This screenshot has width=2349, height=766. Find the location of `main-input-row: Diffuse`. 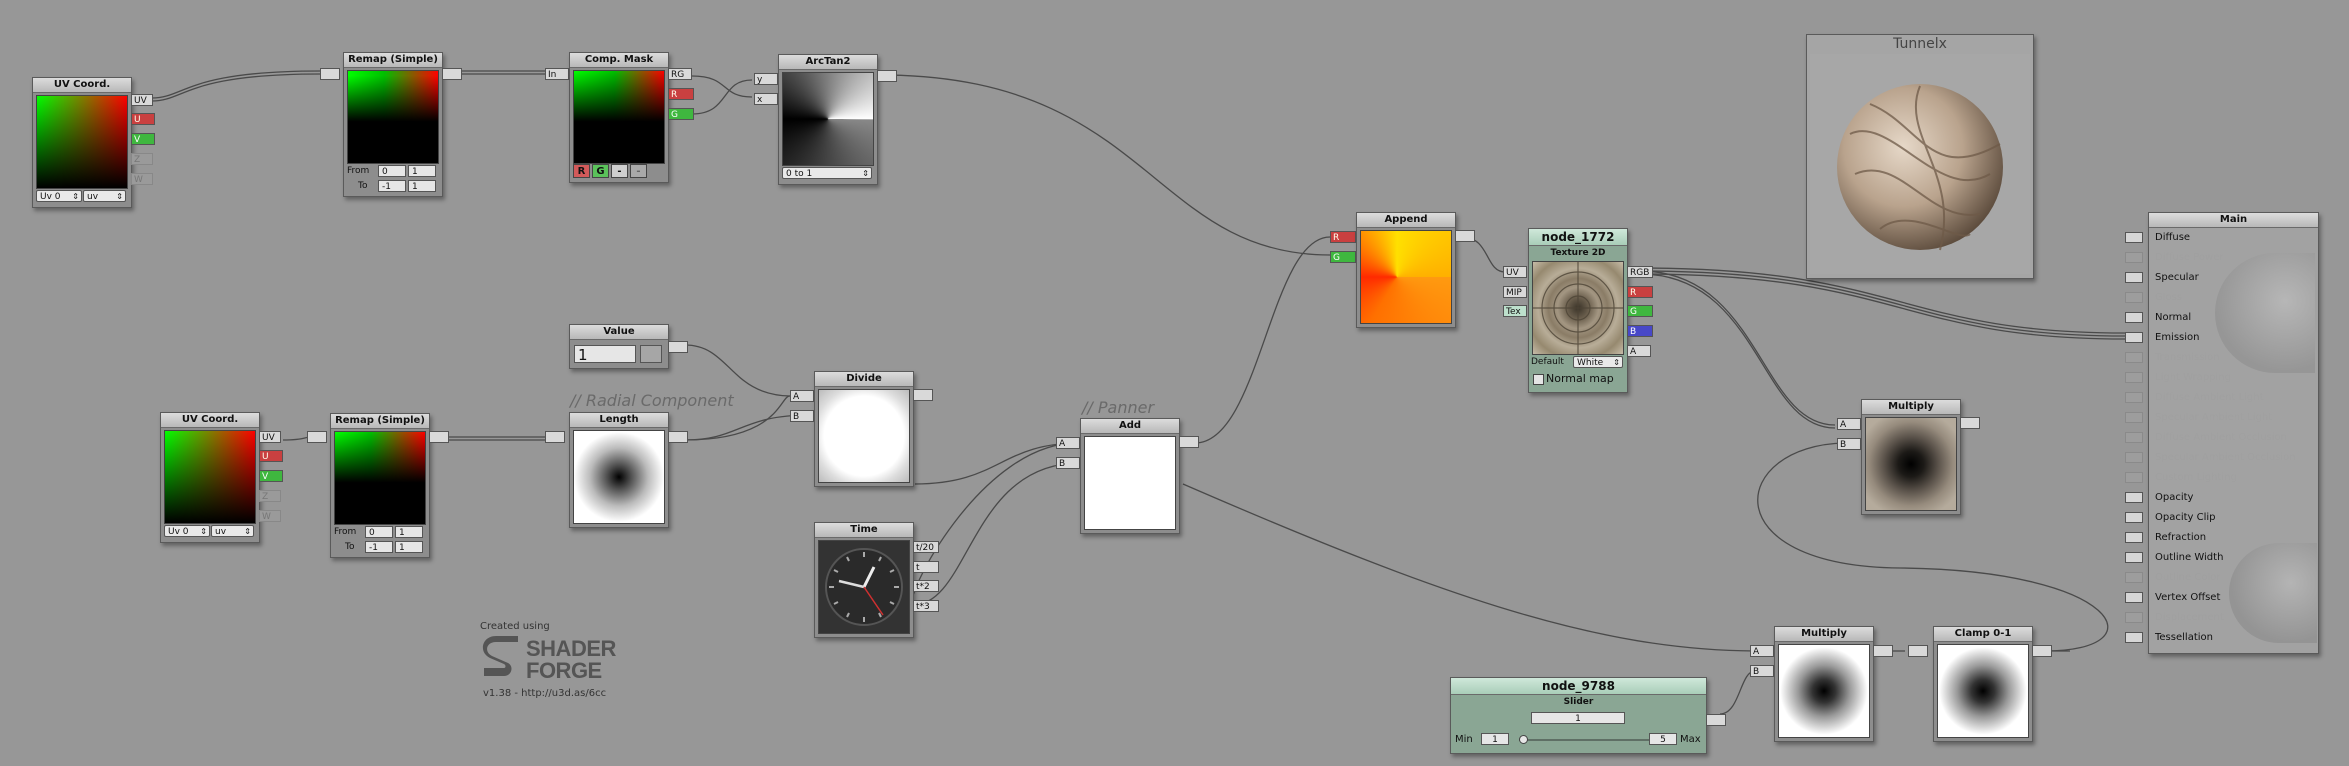

main-input-row: Diffuse is located at coordinates (2227, 238).